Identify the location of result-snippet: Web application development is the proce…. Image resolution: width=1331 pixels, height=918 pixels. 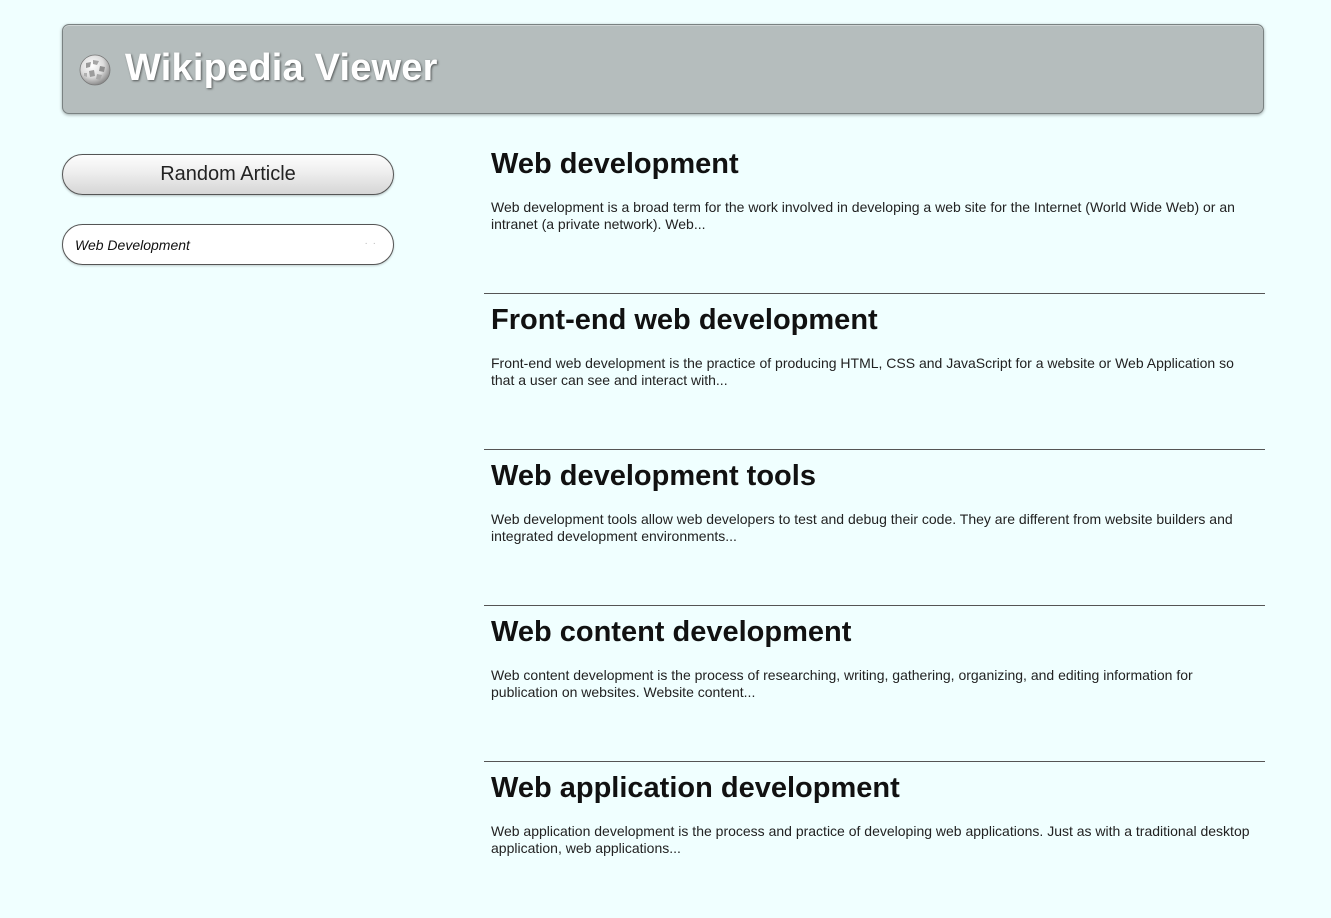
(870, 839).